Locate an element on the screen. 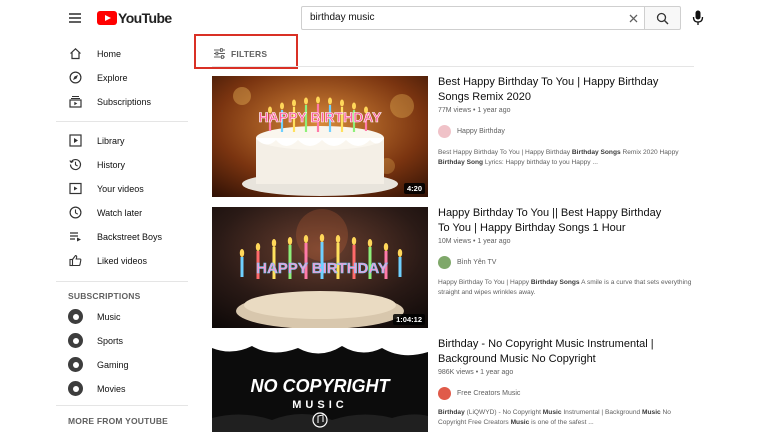  thumbnail-subtext: MUSIC is located at coordinates (319, 405).